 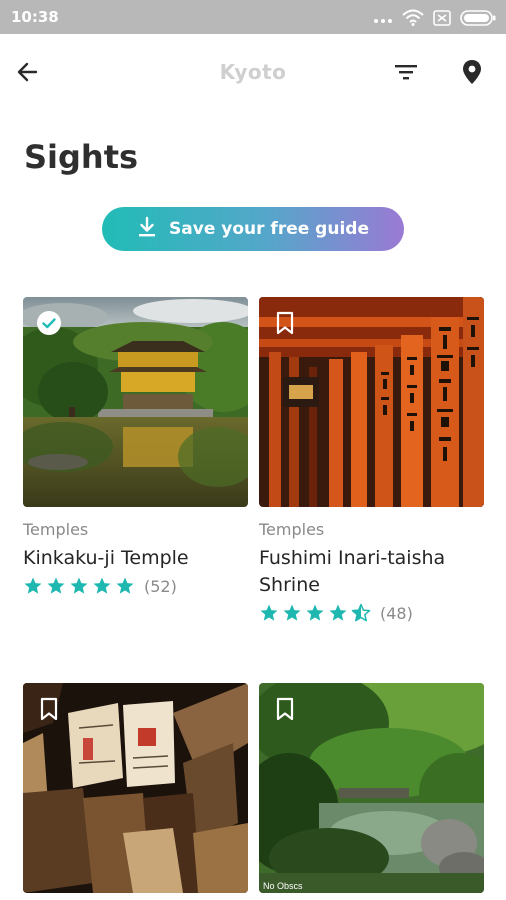 What do you see at coordinates (413, 20) in the screenshot?
I see `wifi-icon` at bounding box center [413, 20].